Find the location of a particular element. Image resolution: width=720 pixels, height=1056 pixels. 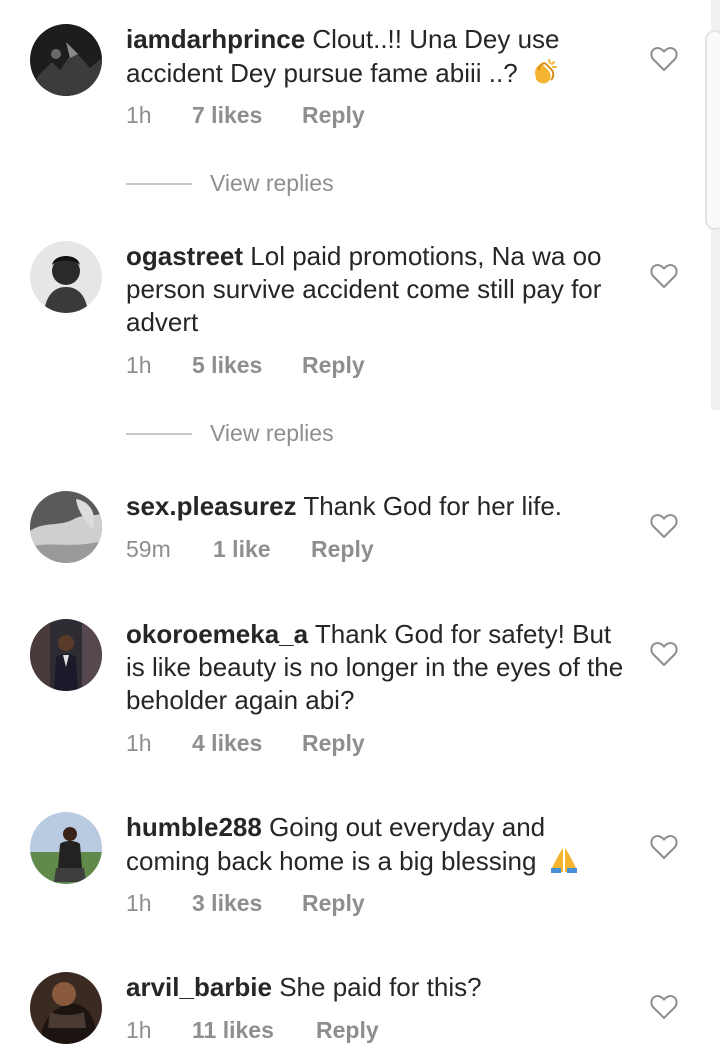

comment-meta: 1h 11 likes Reply is located at coordinates (326, 1032).